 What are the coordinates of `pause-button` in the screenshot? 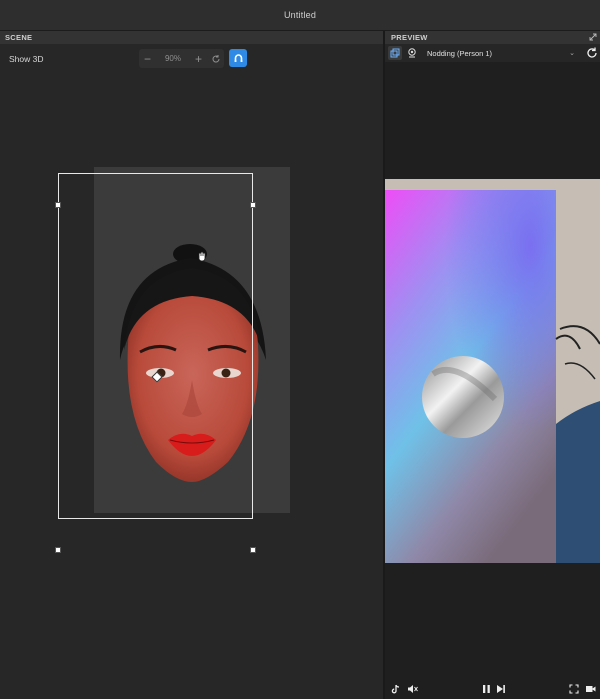 It's located at (486, 689).